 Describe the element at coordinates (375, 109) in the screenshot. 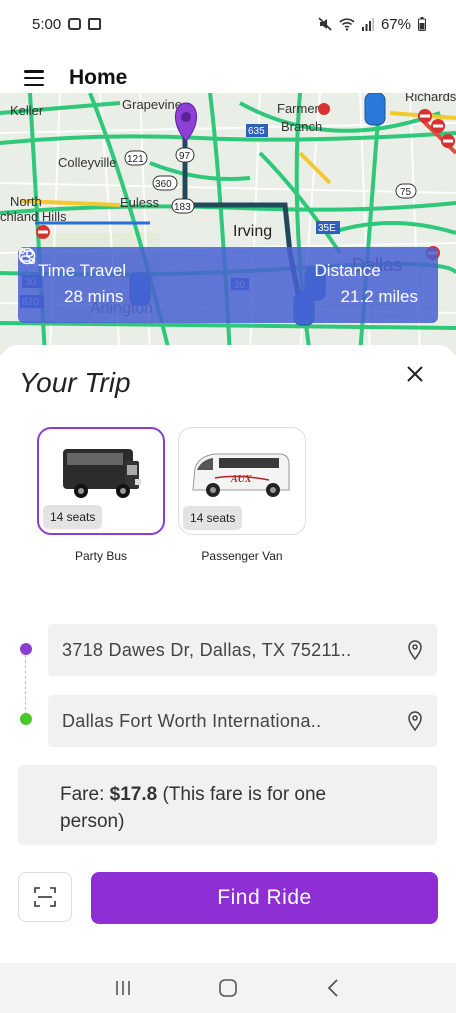

I see `car-marker` at that location.